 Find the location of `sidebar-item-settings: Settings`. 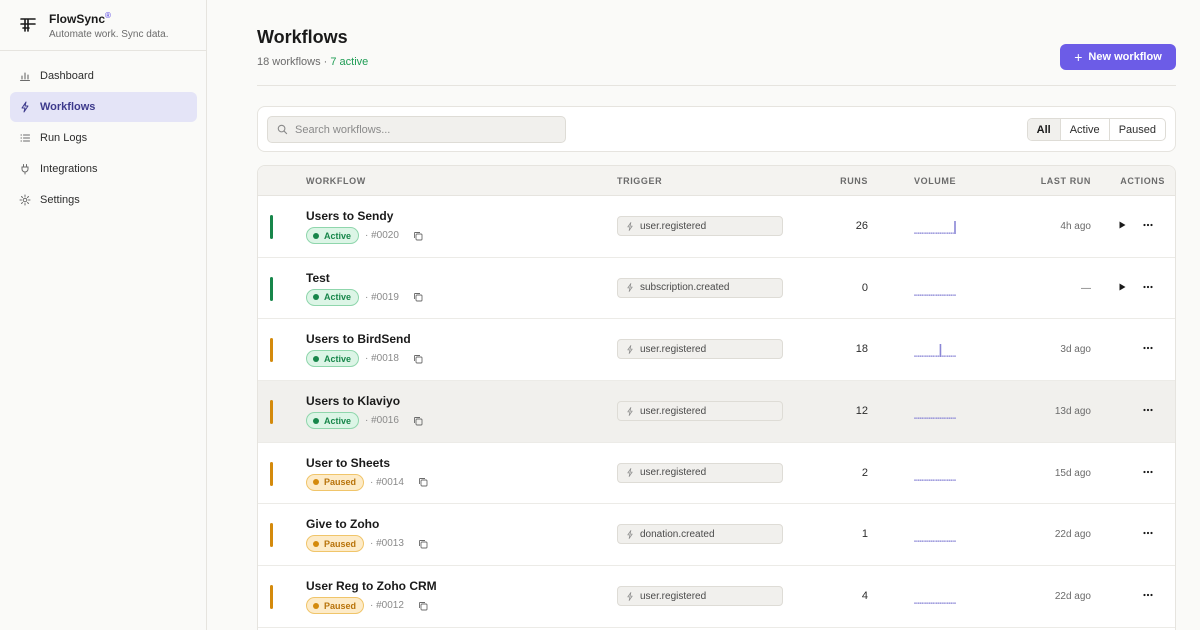

sidebar-item-settings: Settings is located at coordinates (103, 200).